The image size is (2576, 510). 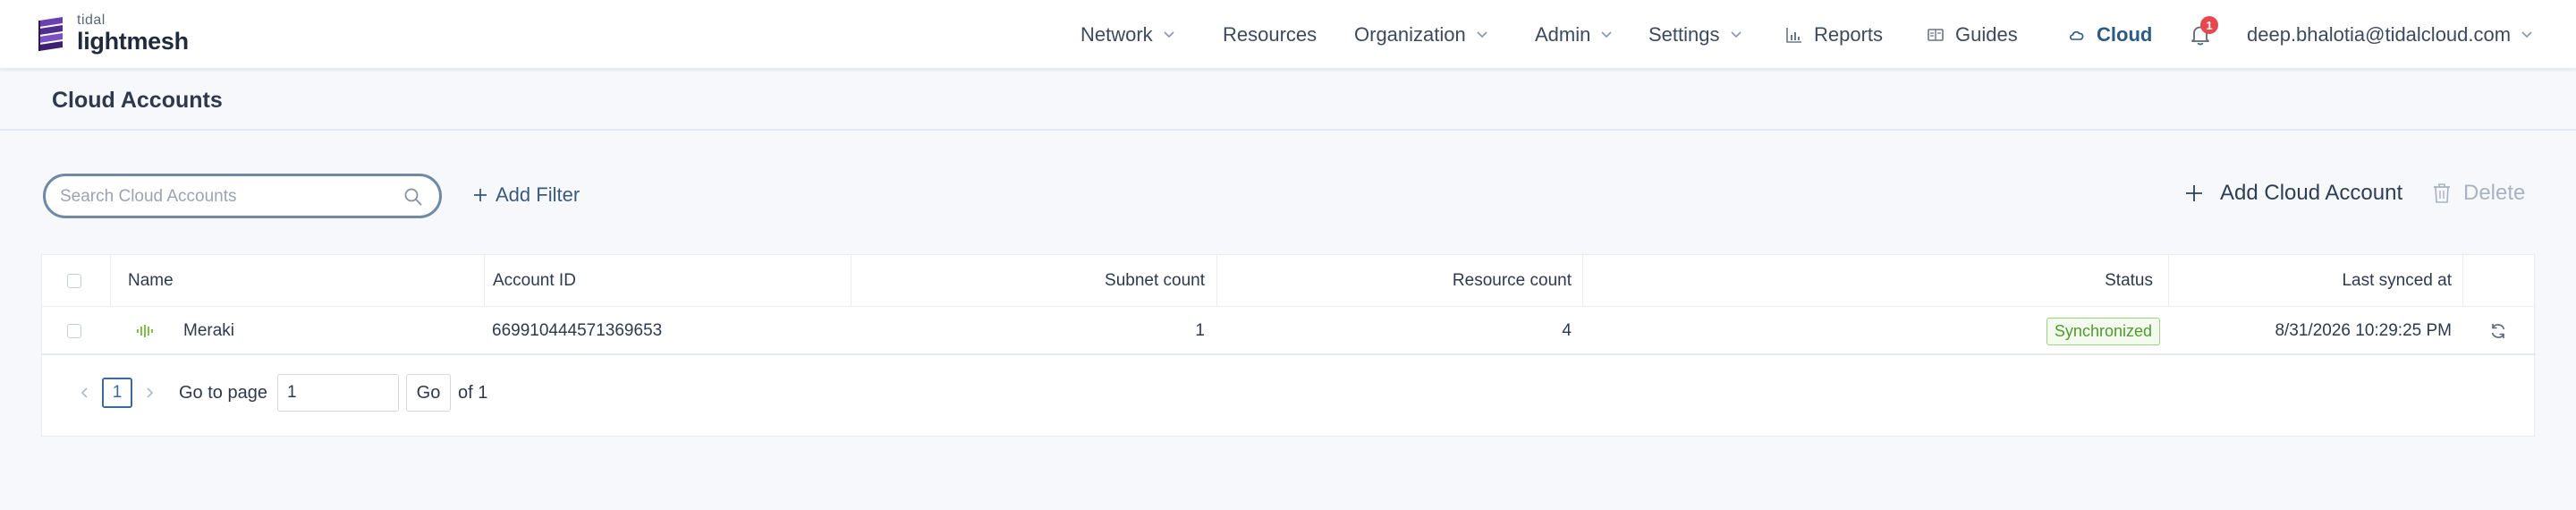 I want to click on column-header-status: Status, so click(x=2081, y=281).